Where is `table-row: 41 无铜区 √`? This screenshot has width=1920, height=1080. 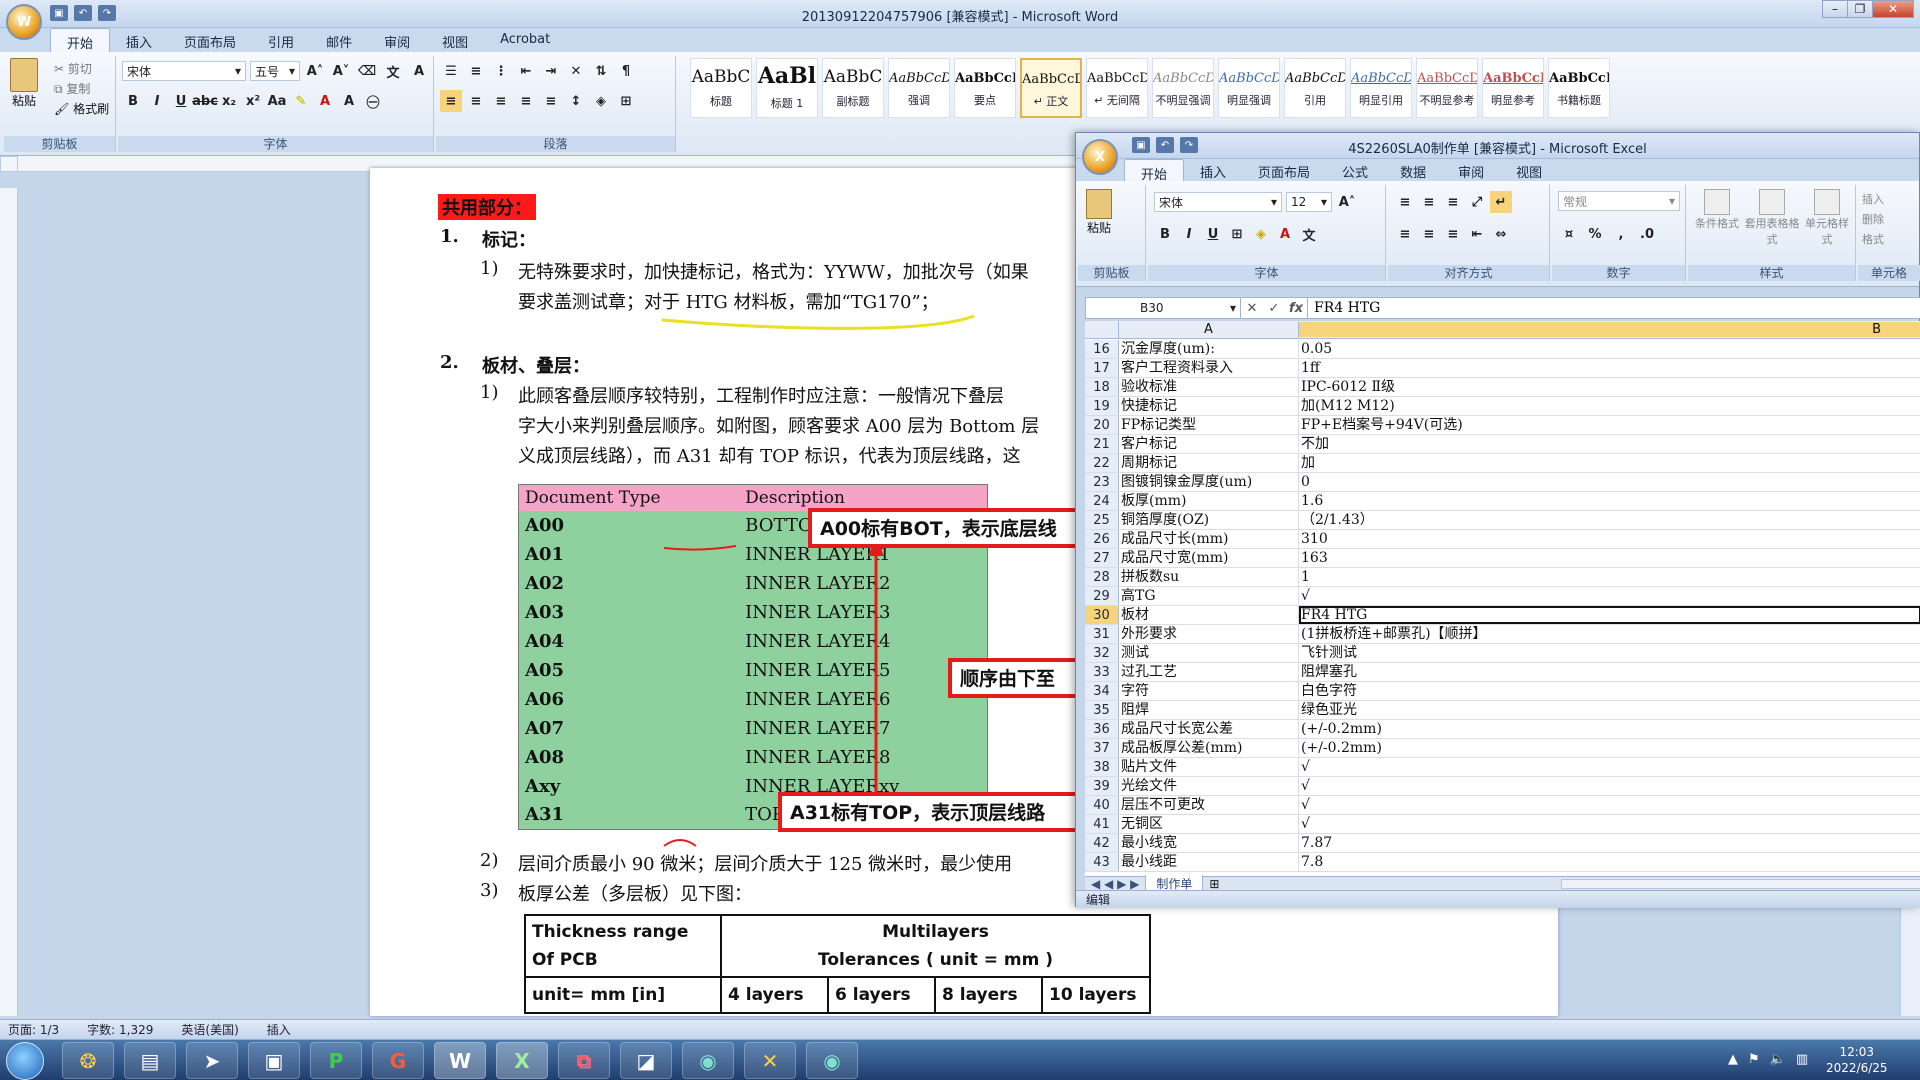
table-row: 41 无铜区 √ is located at coordinates (1502, 824).